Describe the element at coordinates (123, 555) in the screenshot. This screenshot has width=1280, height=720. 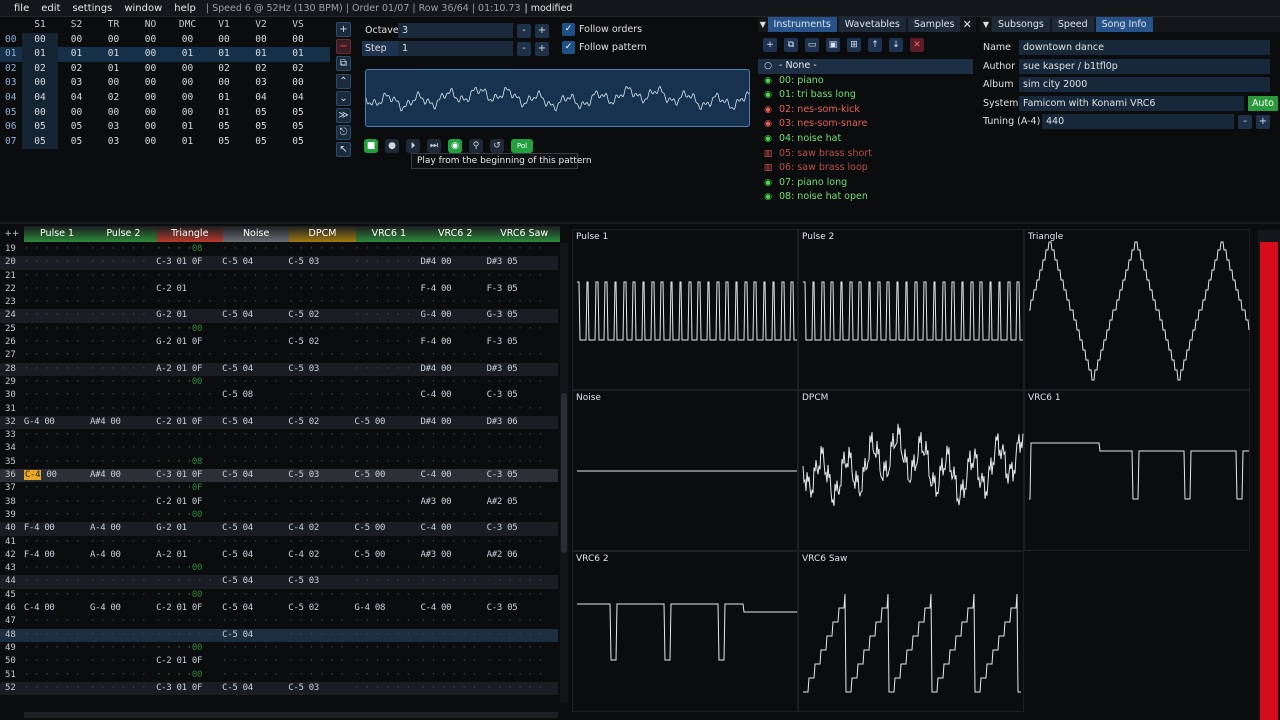
I see `pattern-cell: A-4 00` at that location.